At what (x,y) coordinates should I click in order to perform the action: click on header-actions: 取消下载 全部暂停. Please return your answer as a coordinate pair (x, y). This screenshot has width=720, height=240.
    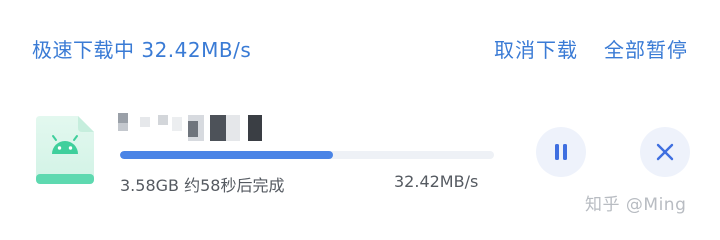
    Looking at the image, I should click on (591, 48).